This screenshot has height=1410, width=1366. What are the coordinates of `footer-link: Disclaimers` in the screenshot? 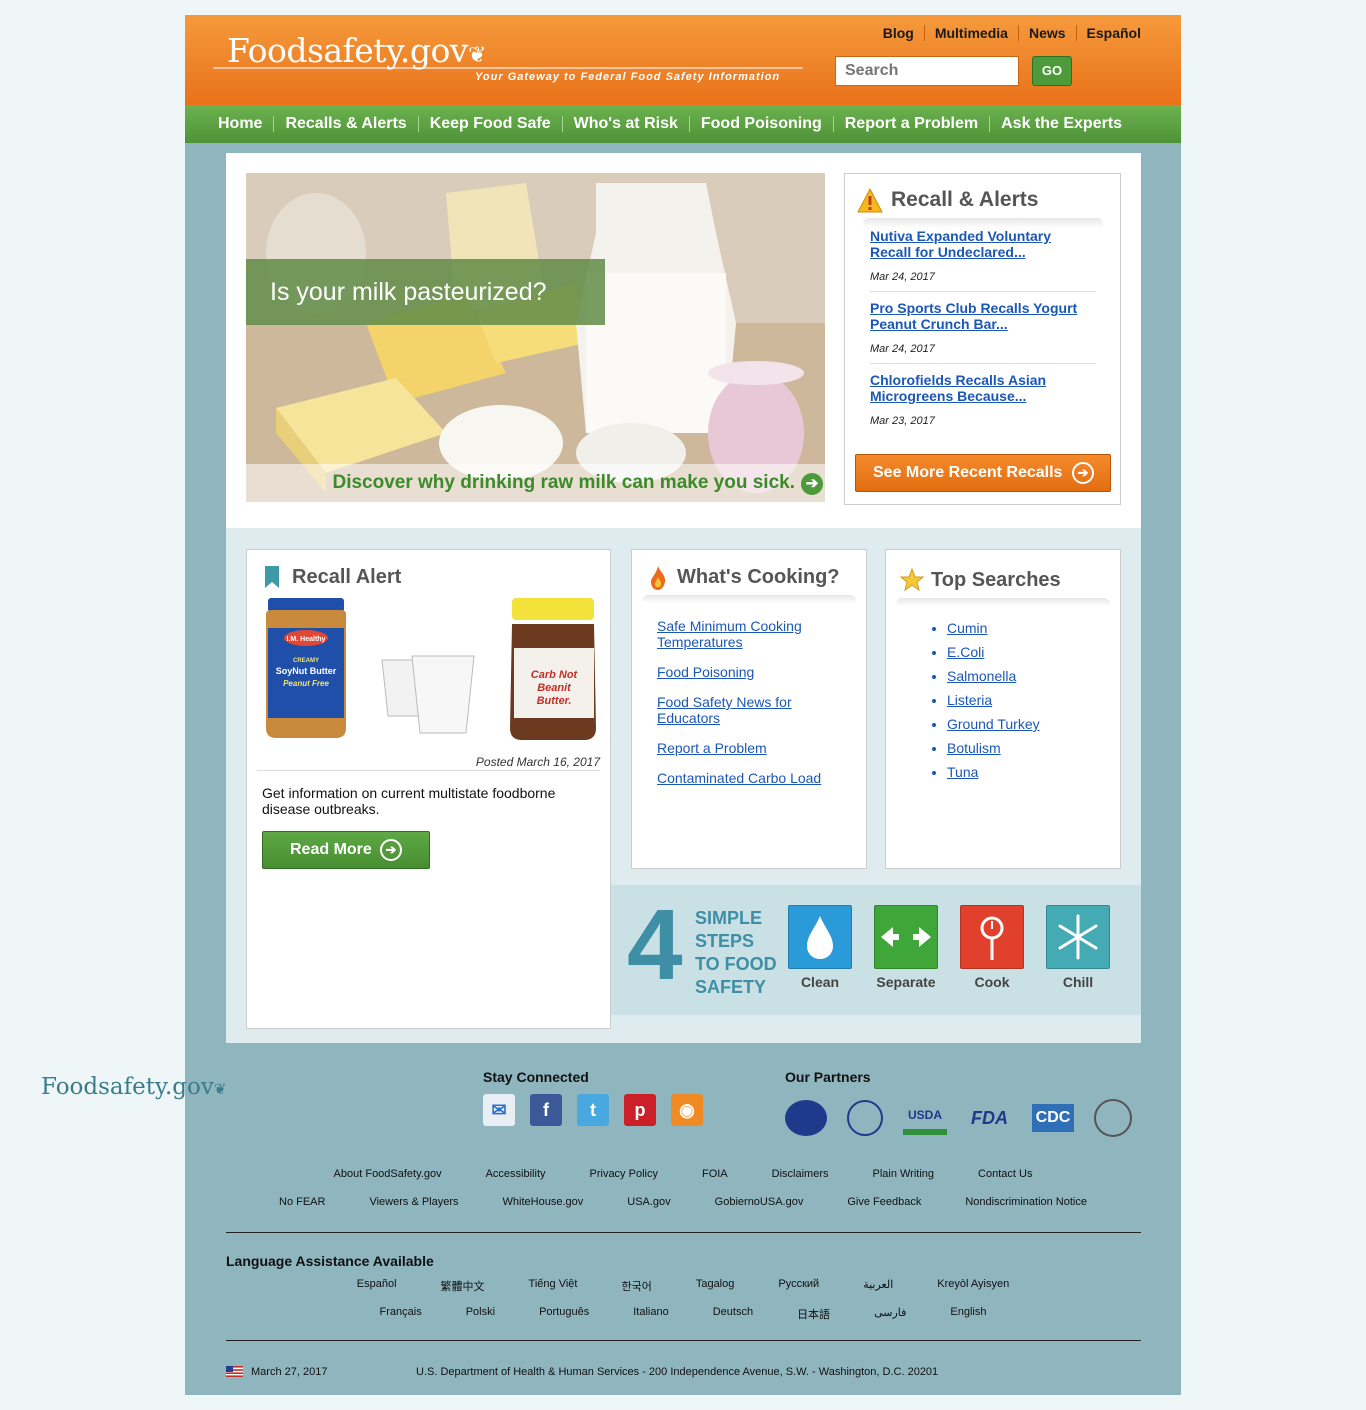 It's located at (800, 1174).